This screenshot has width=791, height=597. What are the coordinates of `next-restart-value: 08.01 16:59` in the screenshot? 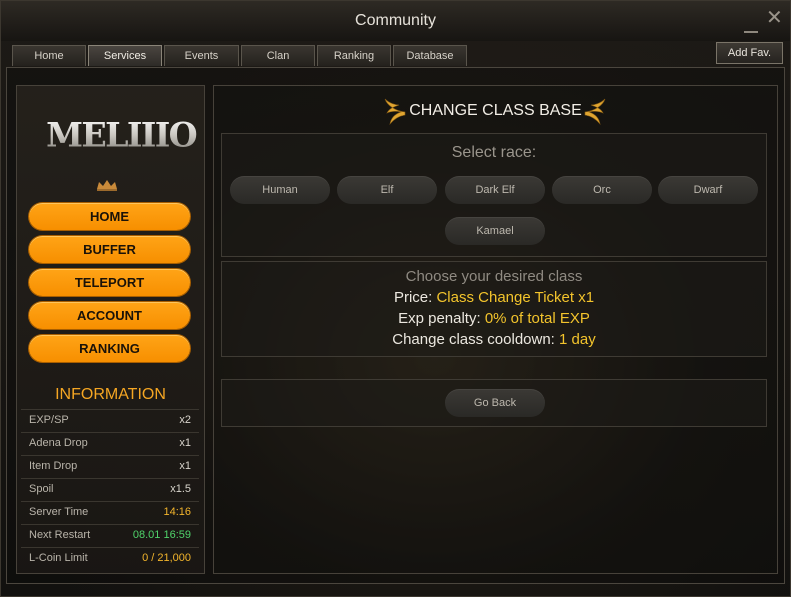 It's located at (161, 535).